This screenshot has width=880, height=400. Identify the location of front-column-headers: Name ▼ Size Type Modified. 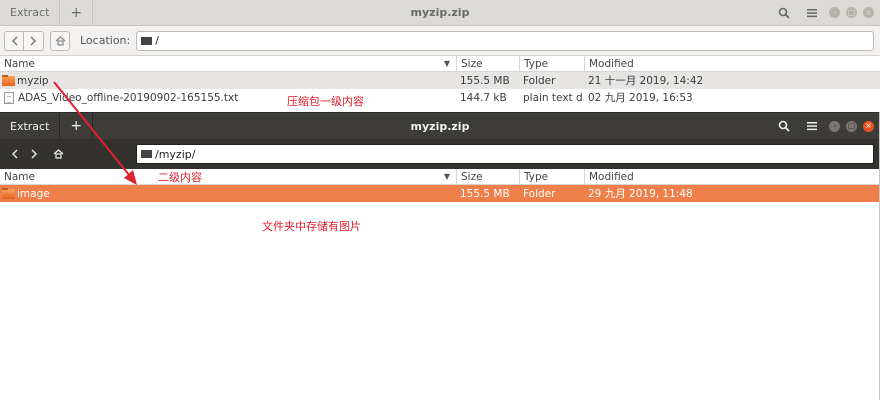
(440, 176).